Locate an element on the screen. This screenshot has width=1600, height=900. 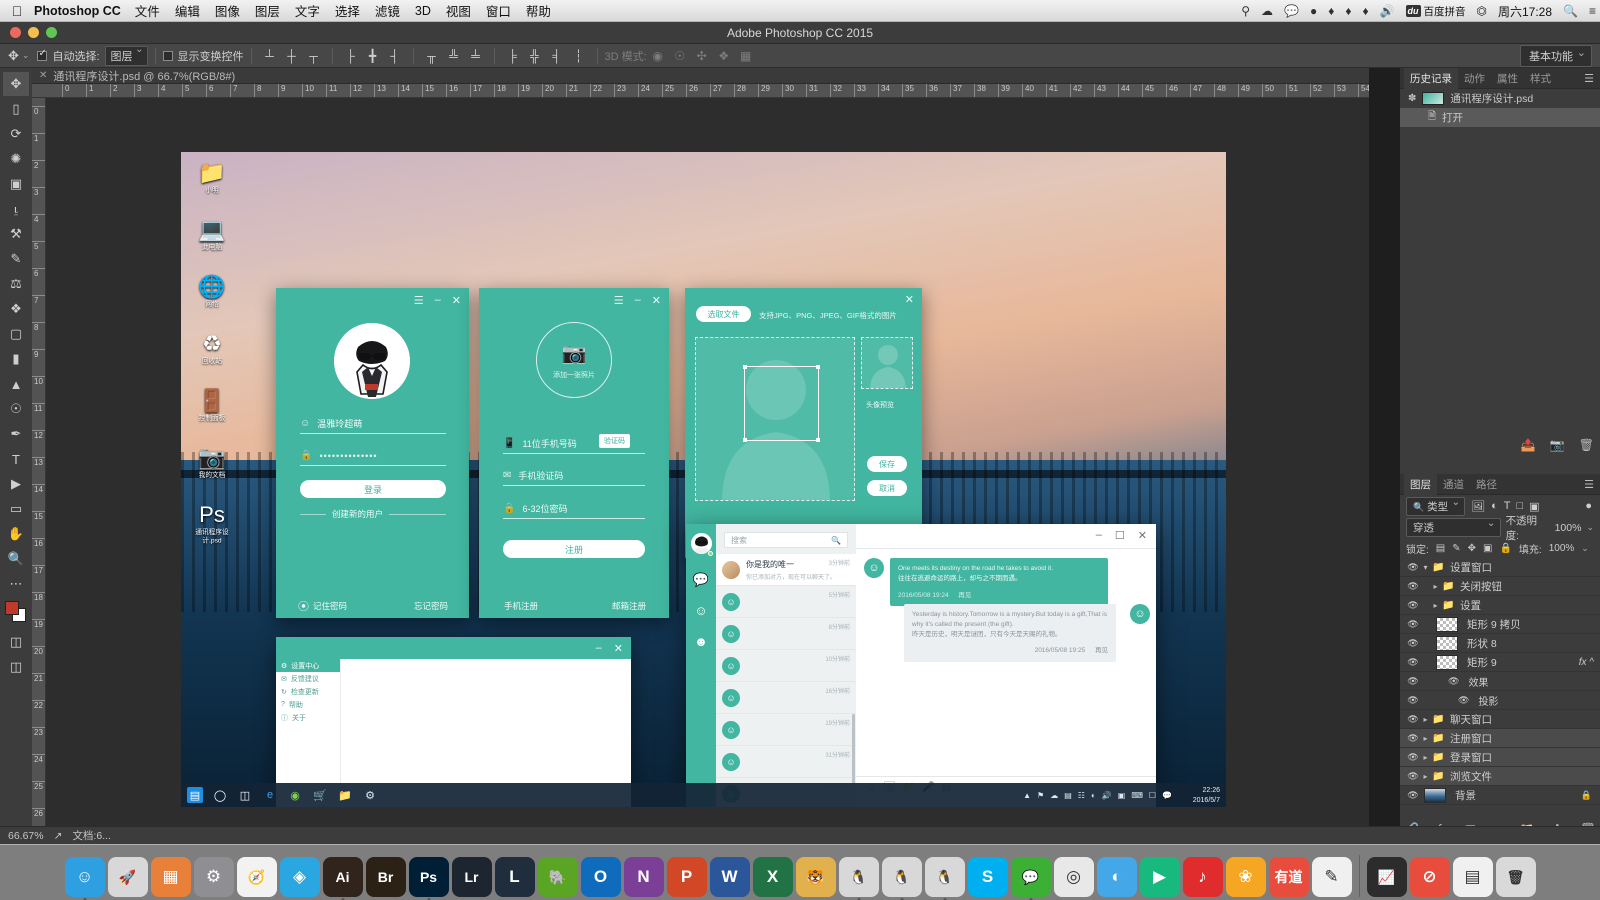
chevron-up-icon: ▲ is located at coordinates (1027, 795).